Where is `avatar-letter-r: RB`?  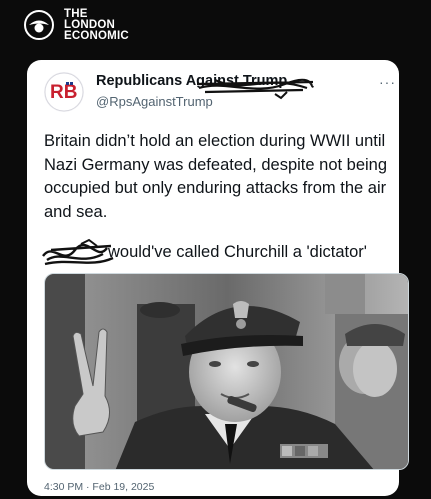
avatar-letter-r: RB is located at coordinates (63, 92).